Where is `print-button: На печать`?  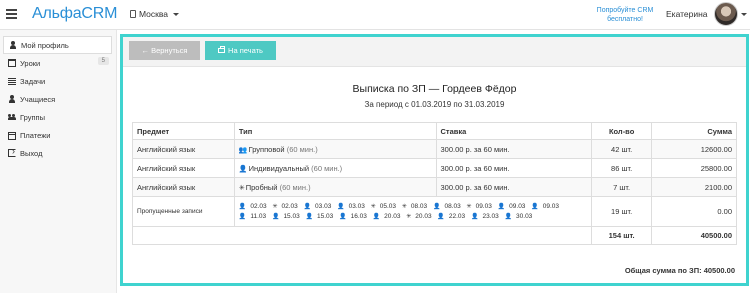
print-button: На печать is located at coordinates (240, 50).